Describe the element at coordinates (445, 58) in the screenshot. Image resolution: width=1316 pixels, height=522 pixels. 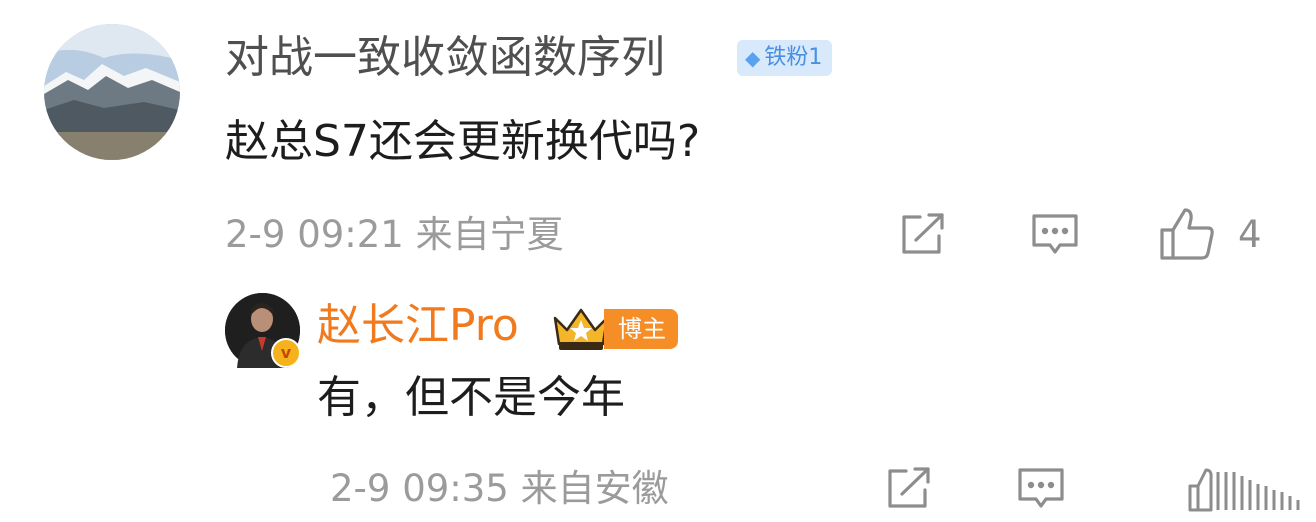
I see `commenter-username: 对战一致收敛函数序列` at that location.